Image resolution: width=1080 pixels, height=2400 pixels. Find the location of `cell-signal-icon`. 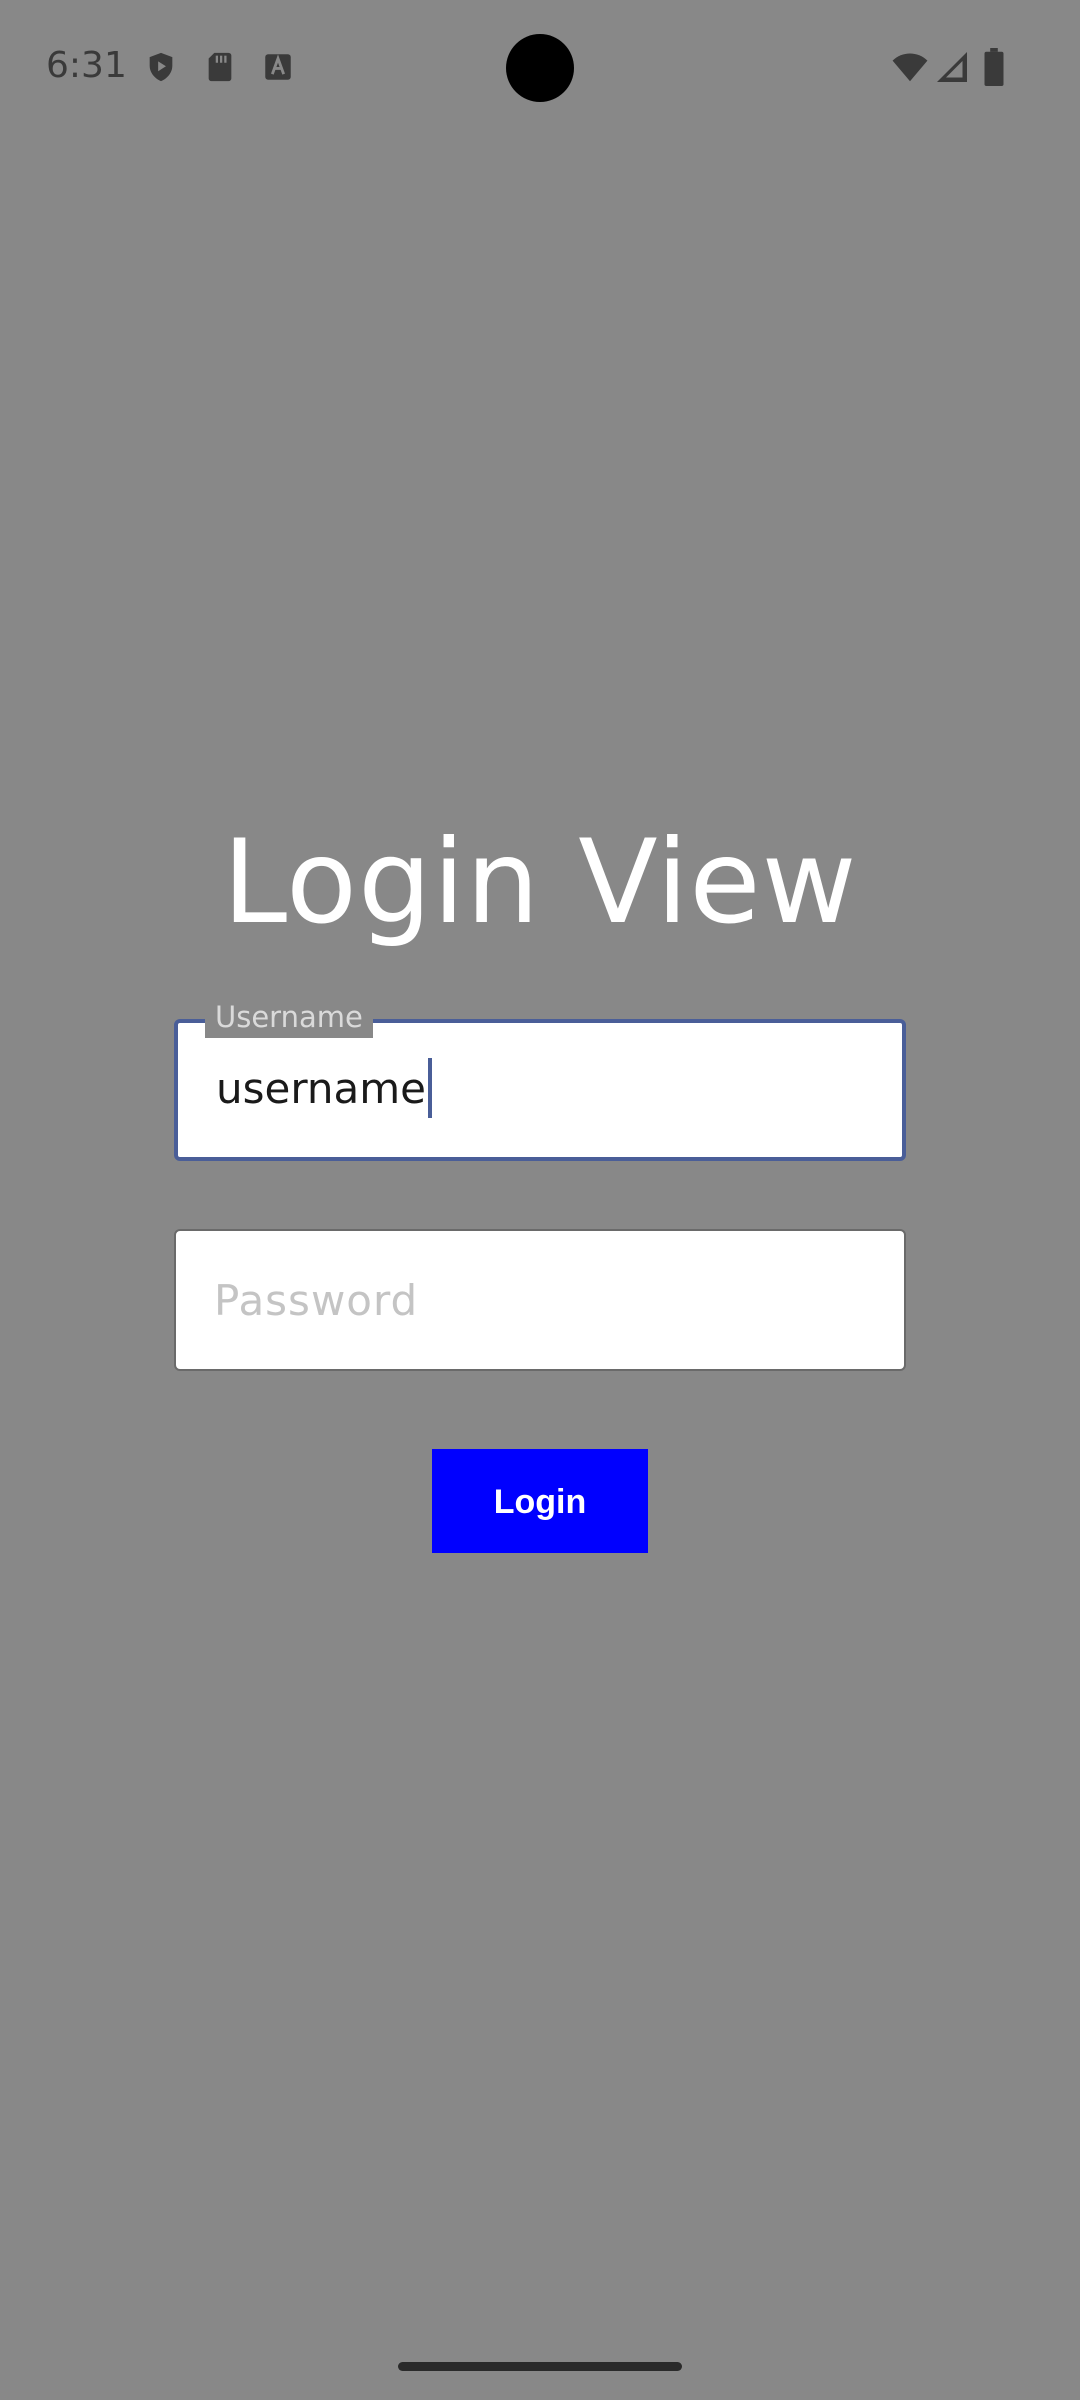

cell-signal-icon is located at coordinates (952, 67).